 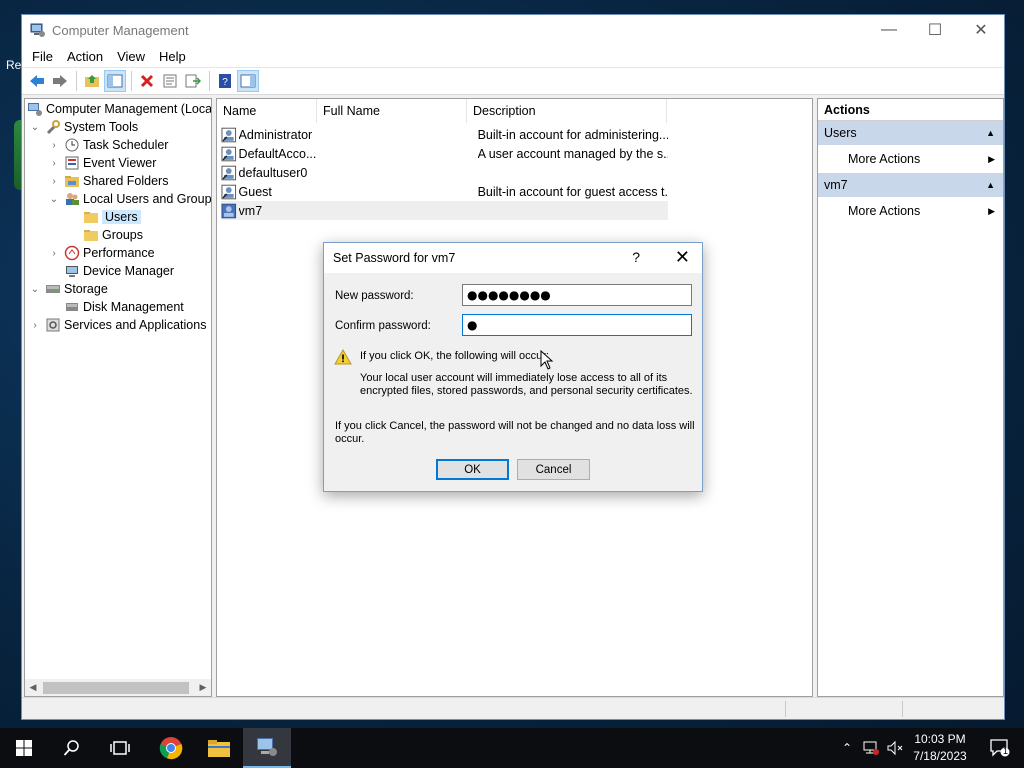 What do you see at coordinates (847, 748) in the screenshot?
I see `show-hidden-icons-icon: ⌃` at bounding box center [847, 748].